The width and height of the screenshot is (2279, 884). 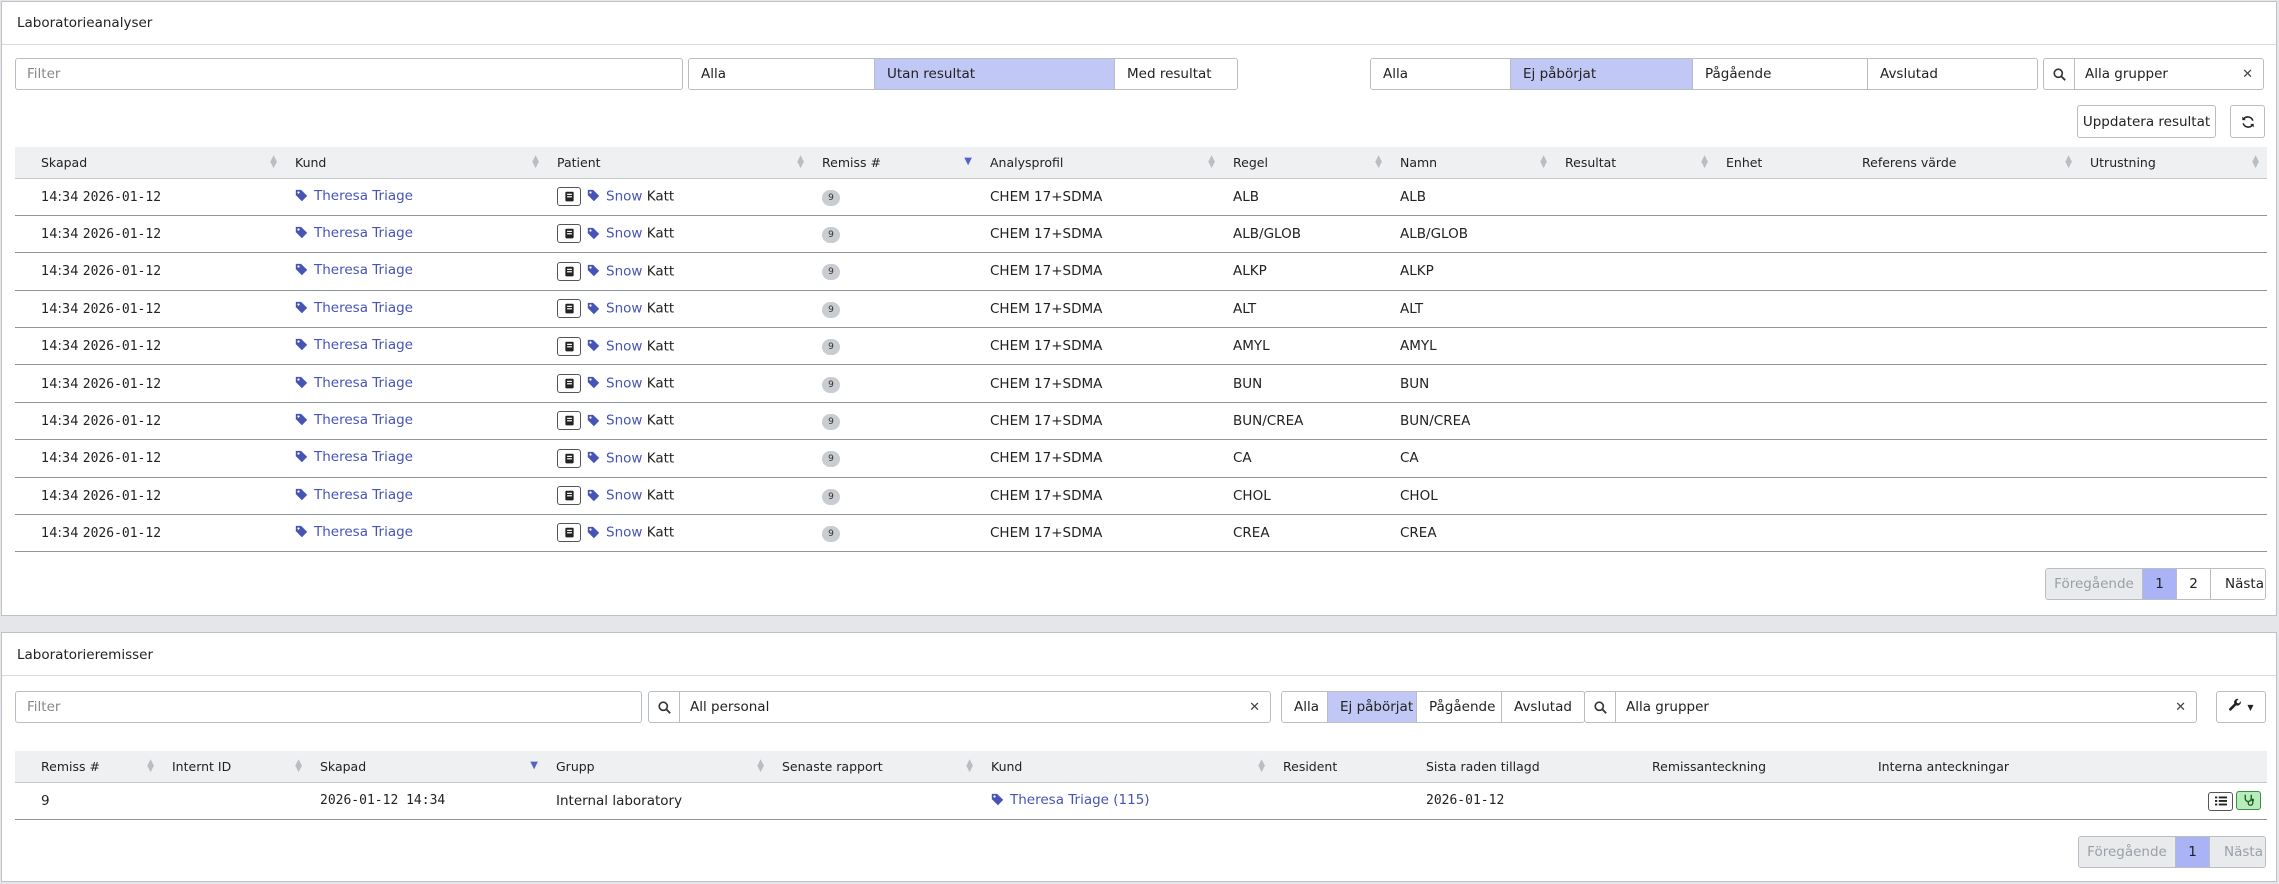 I want to click on customer-link: Theresa Triage (115), so click(x=1080, y=800).